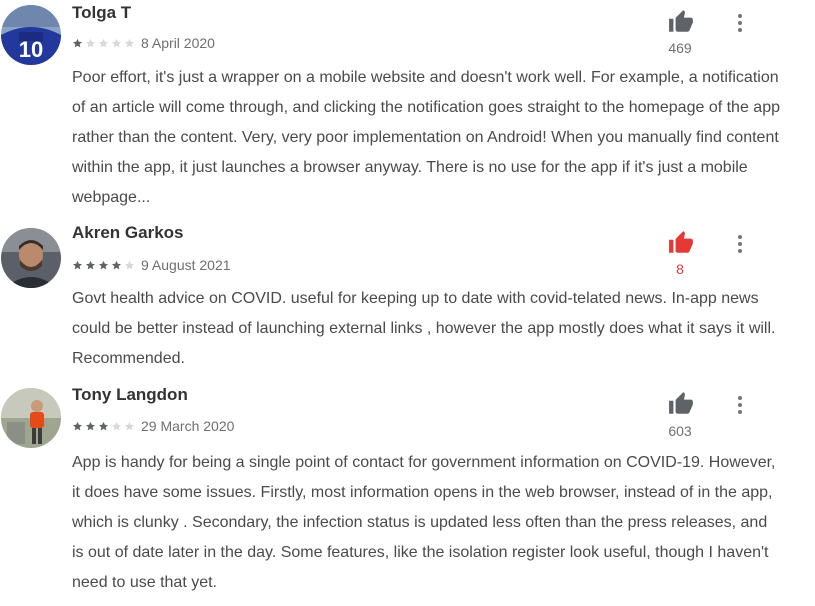 The height and width of the screenshot is (606, 815). I want to click on avatar: 10, so click(31, 35).